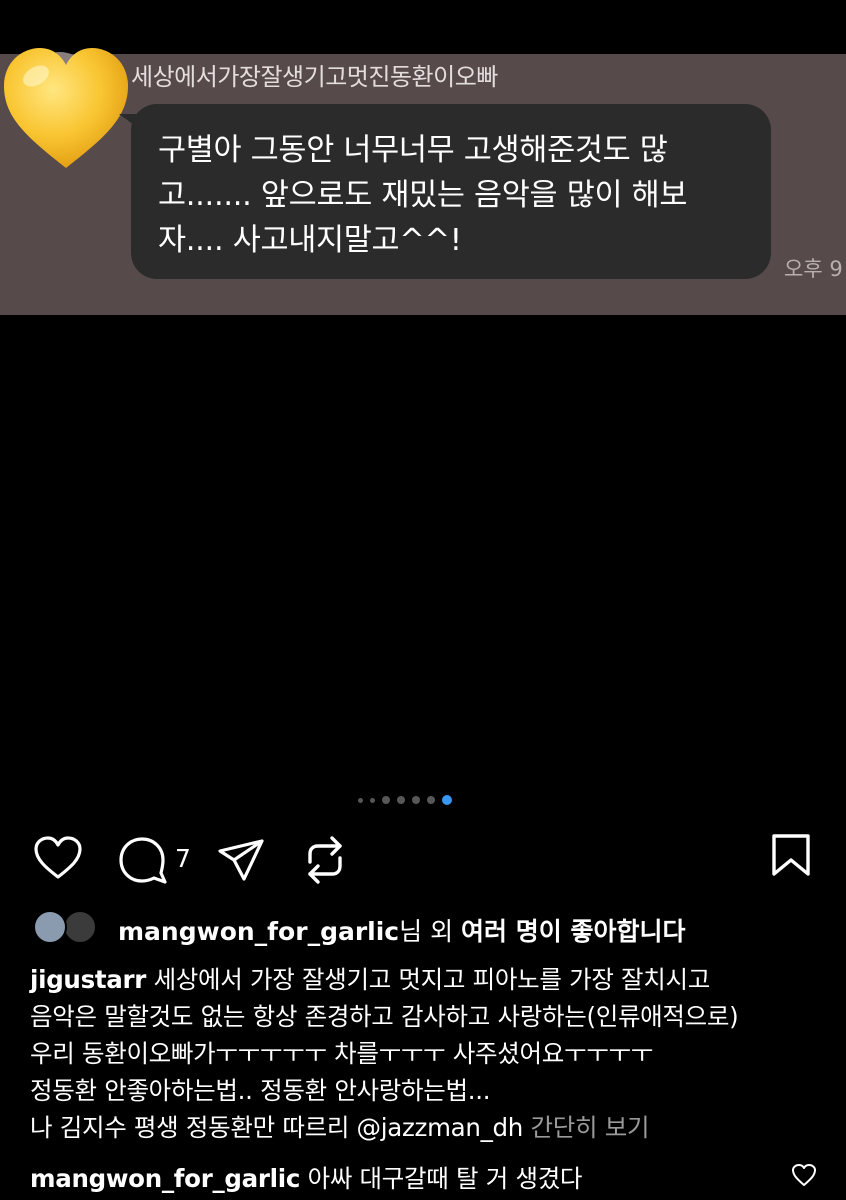 The image size is (846, 1200). I want to click on comment-count: 7, so click(183, 858).